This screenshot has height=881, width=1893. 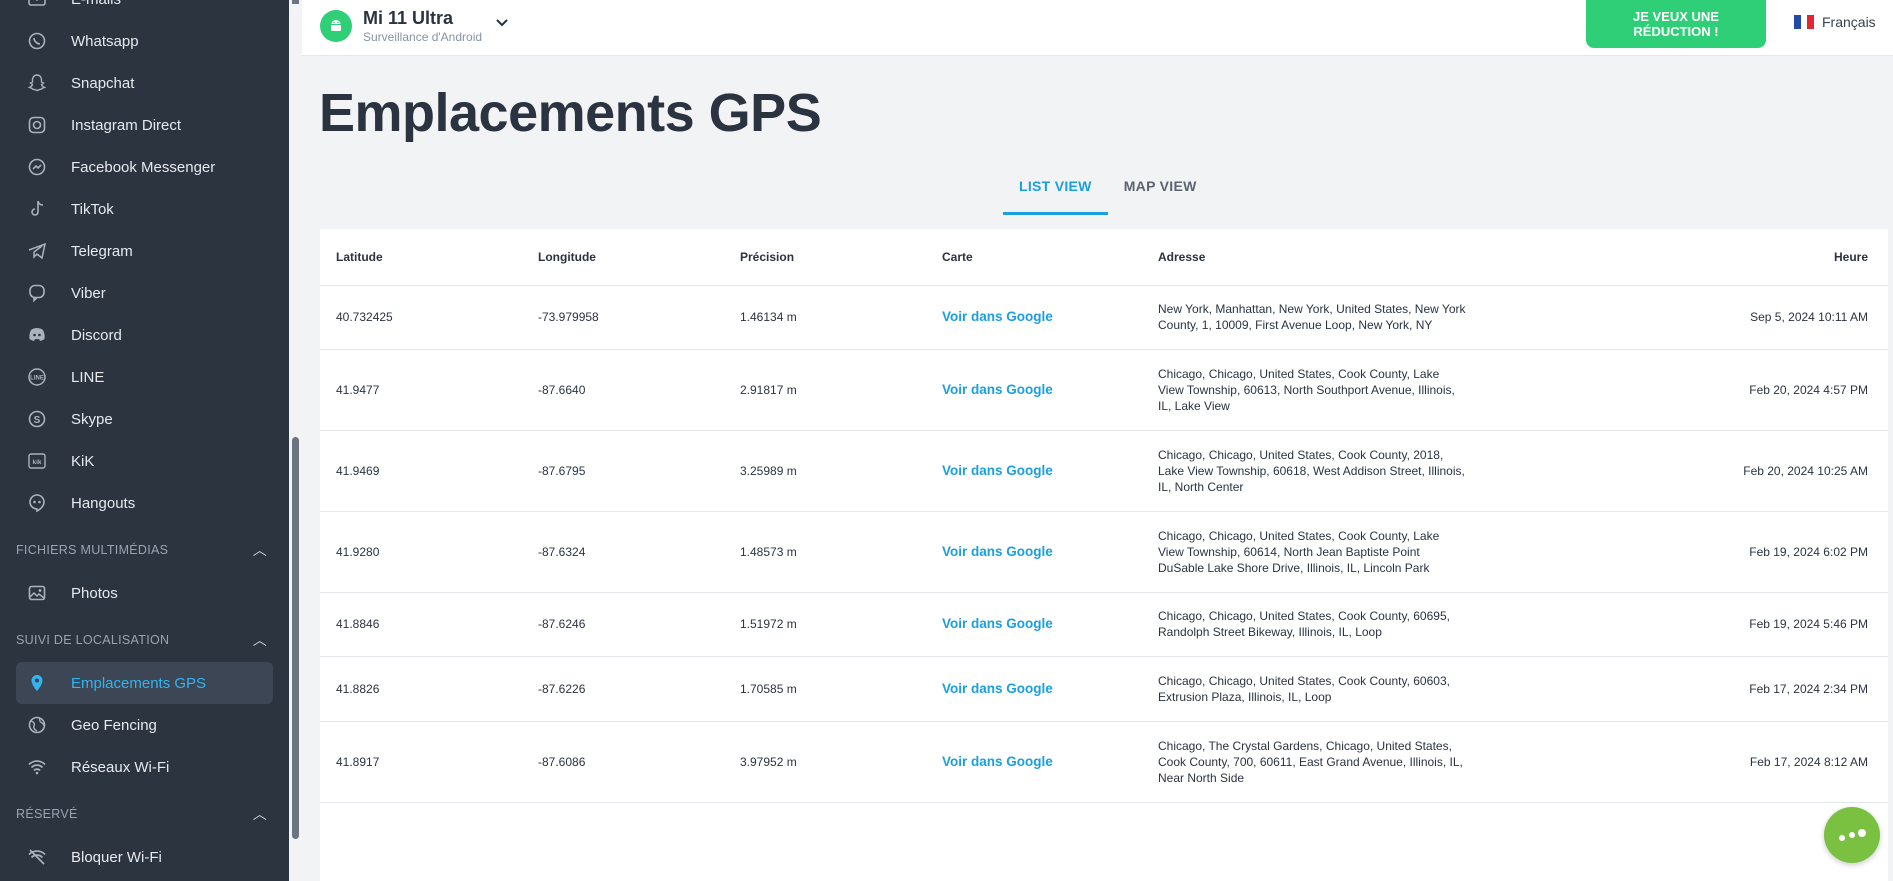 What do you see at coordinates (1808, 389) in the screenshot?
I see `cell-time: Feb 20, 2024 4:57 PM` at bounding box center [1808, 389].